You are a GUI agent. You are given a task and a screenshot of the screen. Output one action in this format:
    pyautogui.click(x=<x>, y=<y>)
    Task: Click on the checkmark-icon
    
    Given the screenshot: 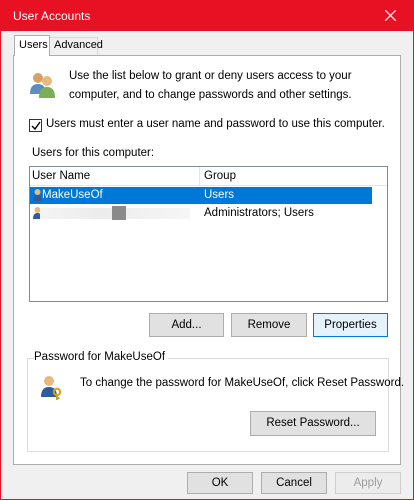 What is the action you would take?
    pyautogui.click(x=36, y=126)
    